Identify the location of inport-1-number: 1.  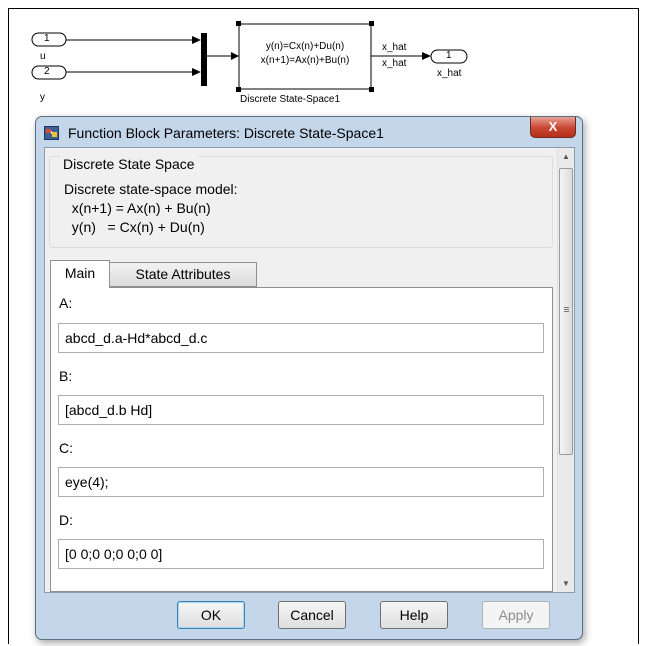
(47, 38).